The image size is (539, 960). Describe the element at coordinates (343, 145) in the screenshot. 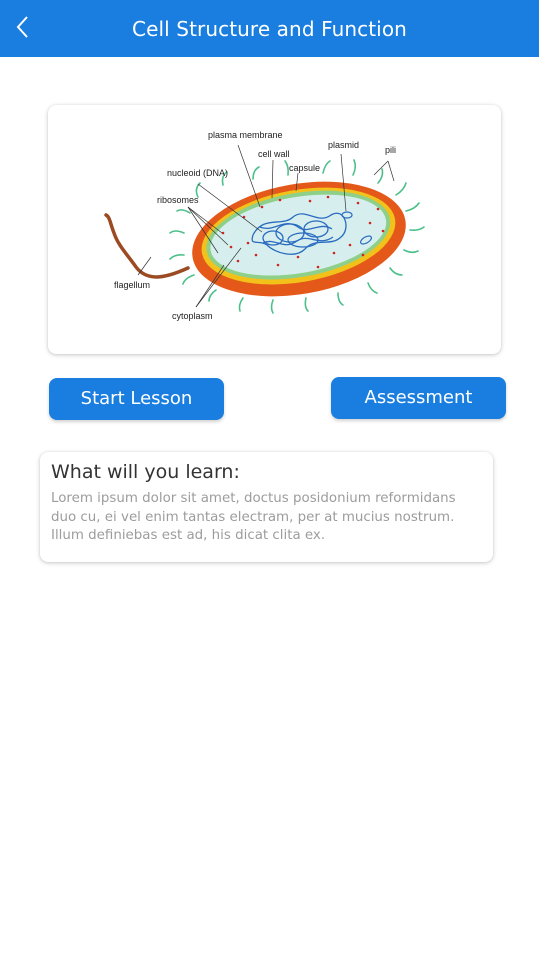

I see `label-plasmid: plasmid` at that location.